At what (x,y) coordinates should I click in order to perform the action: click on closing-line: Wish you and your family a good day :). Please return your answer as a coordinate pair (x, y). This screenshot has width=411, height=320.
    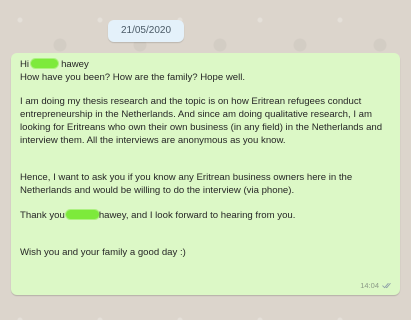
    Looking at the image, I should click on (103, 253).